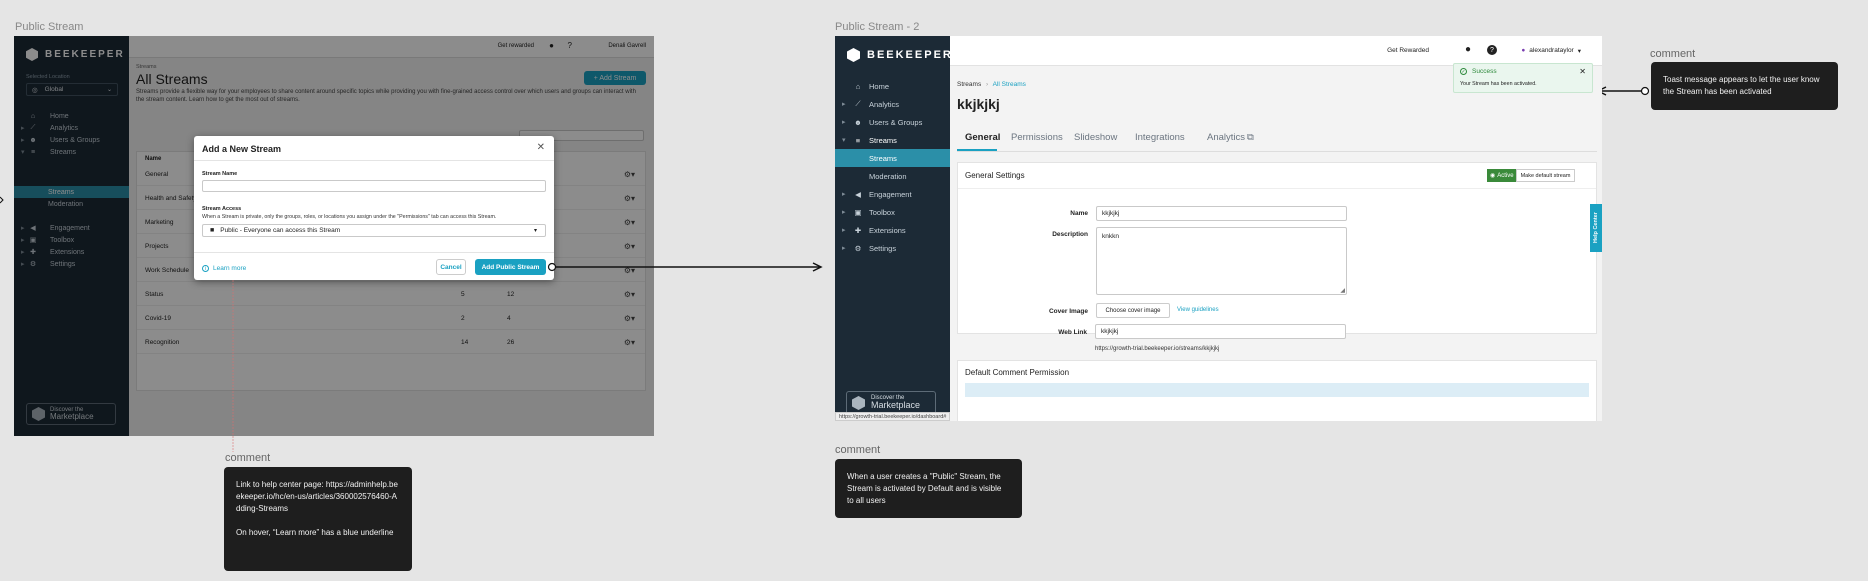  What do you see at coordinates (1226, 137) in the screenshot?
I see `tab-label: Analytics` at bounding box center [1226, 137].